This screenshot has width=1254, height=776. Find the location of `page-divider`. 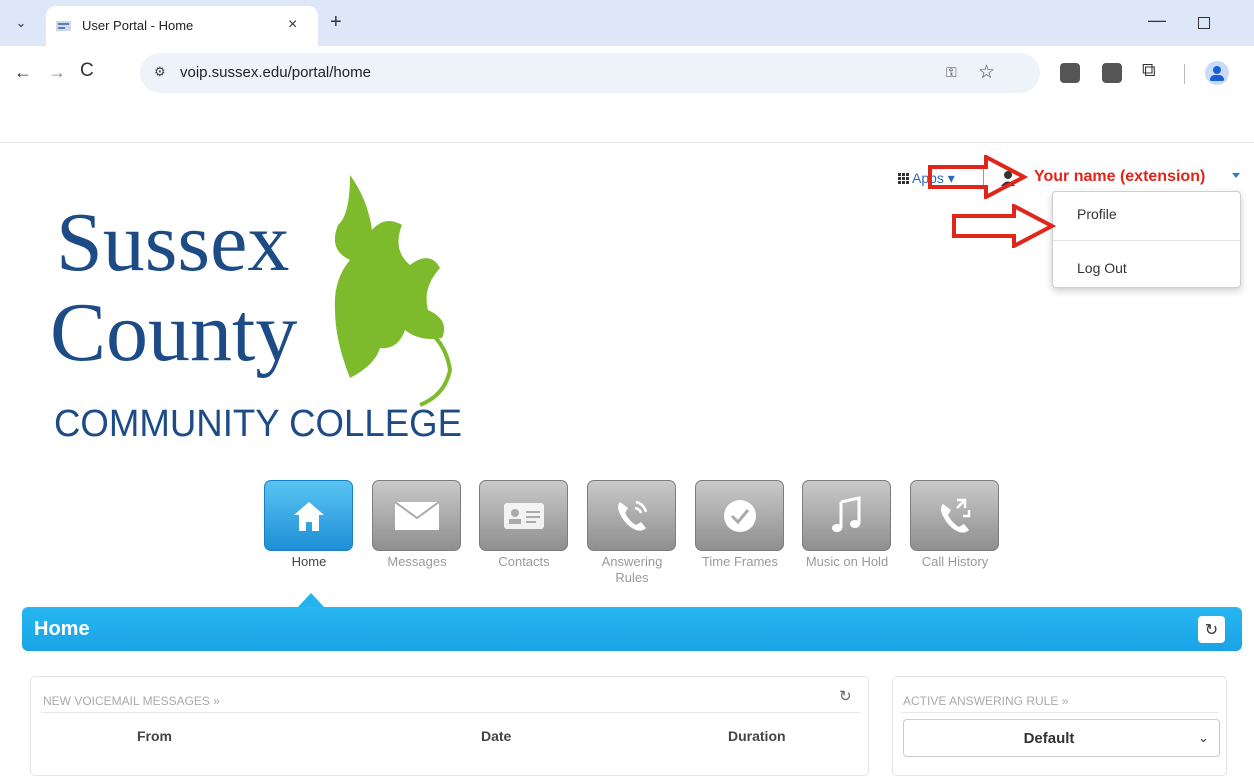

page-divider is located at coordinates (627, 142).